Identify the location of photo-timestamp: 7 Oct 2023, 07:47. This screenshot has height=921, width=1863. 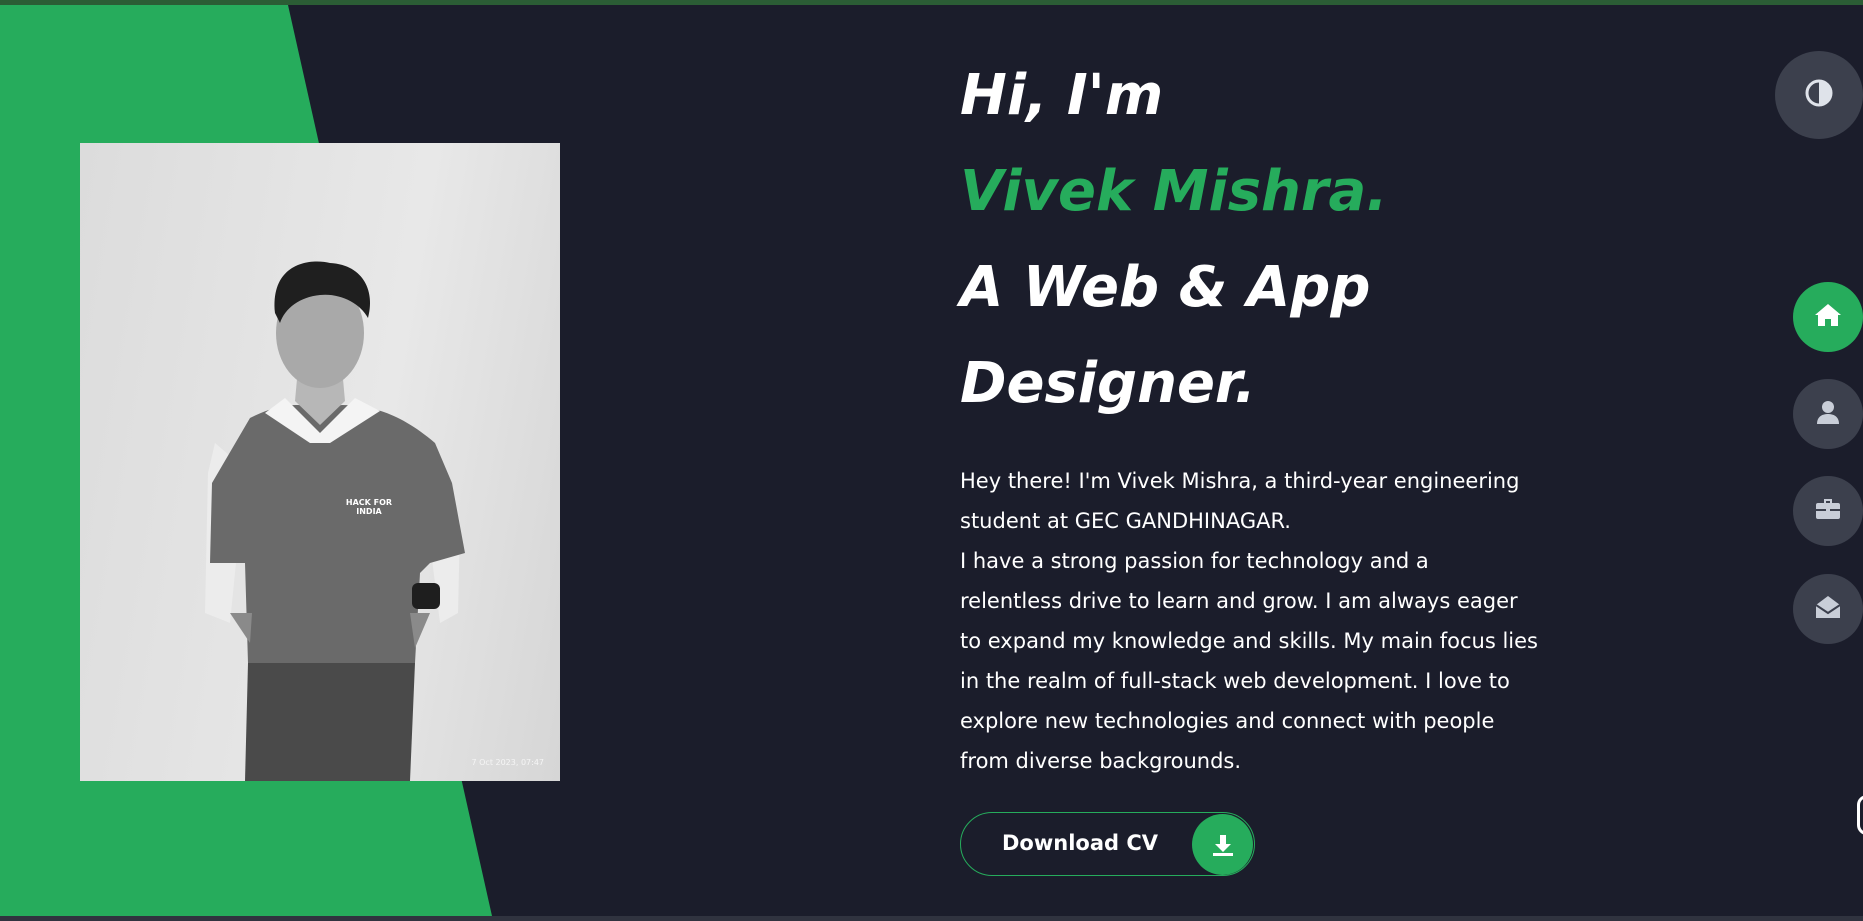
(507, 762).